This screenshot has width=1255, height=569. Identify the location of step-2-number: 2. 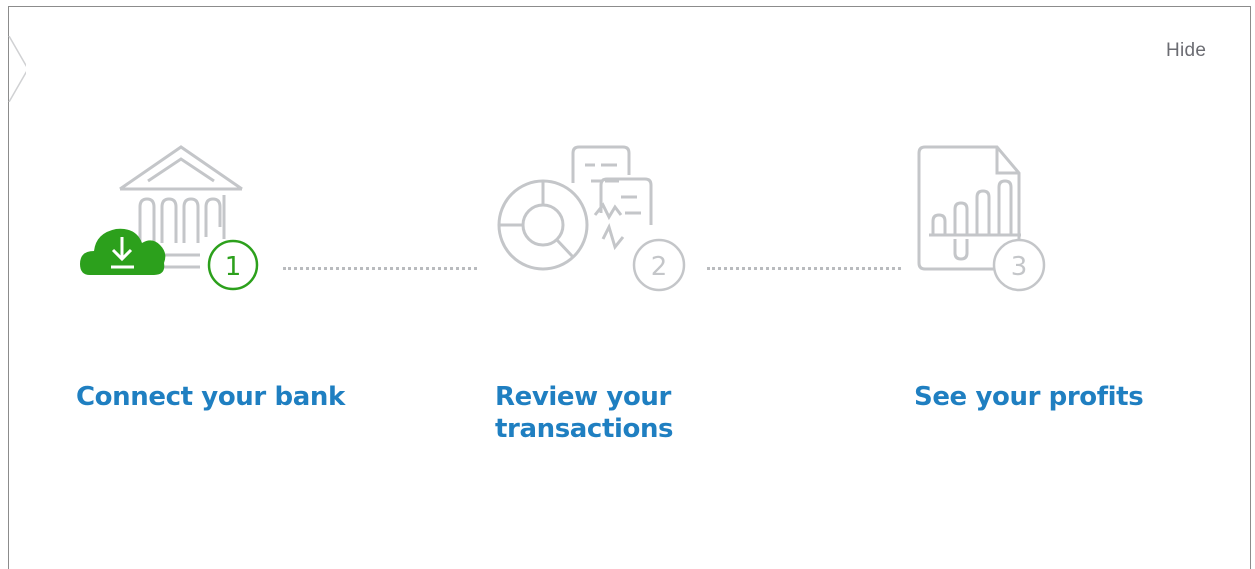
(659, 267).